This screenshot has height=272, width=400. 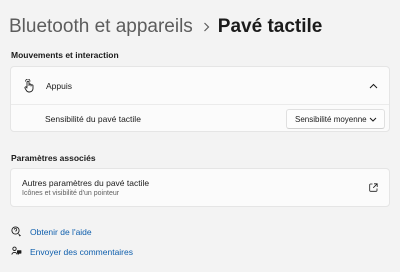 What do you see at coordinates (373, 119) in the screenshot?
I see `chevron-down-icon` at bounding box center [373, 119].